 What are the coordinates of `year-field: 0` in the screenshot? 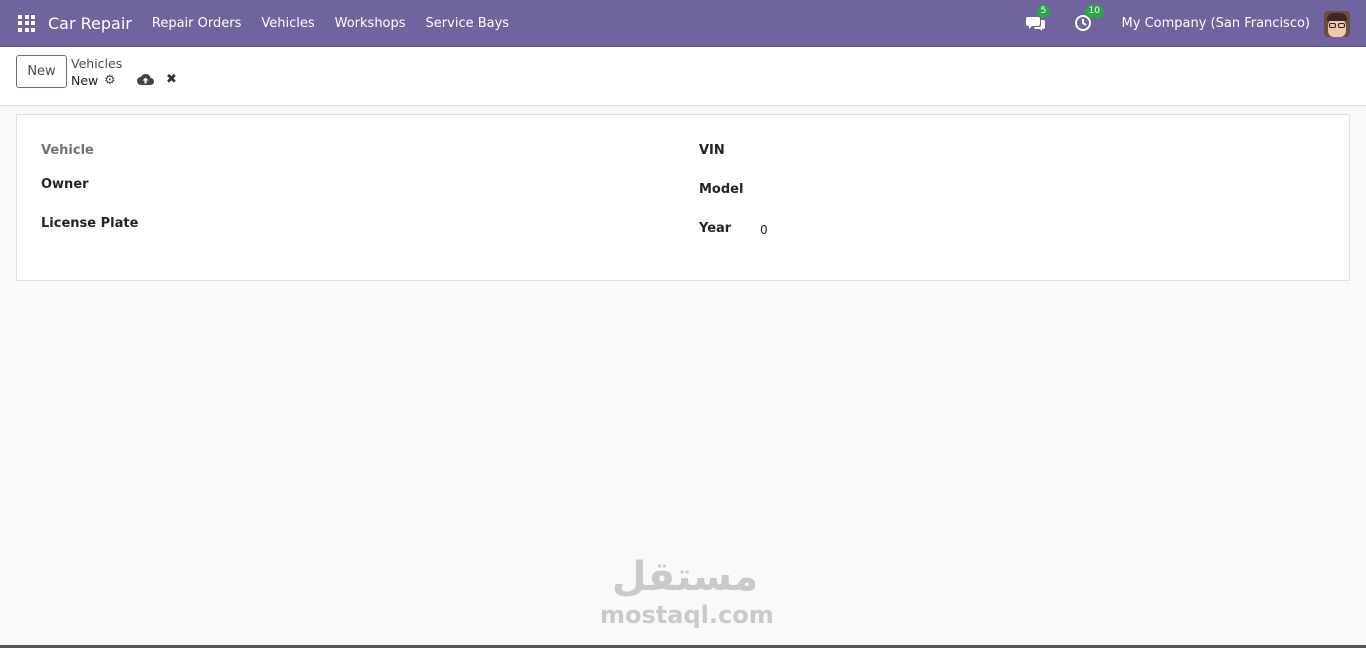 It's located at (764, 230).